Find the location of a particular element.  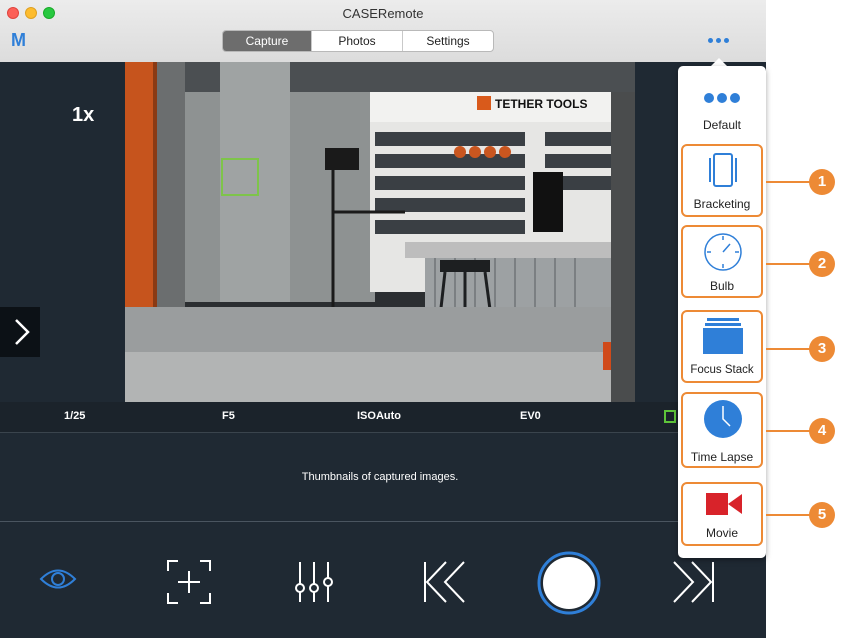

title-bar: CASERemote M Capture Photos Settings is located at coordinates (383, 31).